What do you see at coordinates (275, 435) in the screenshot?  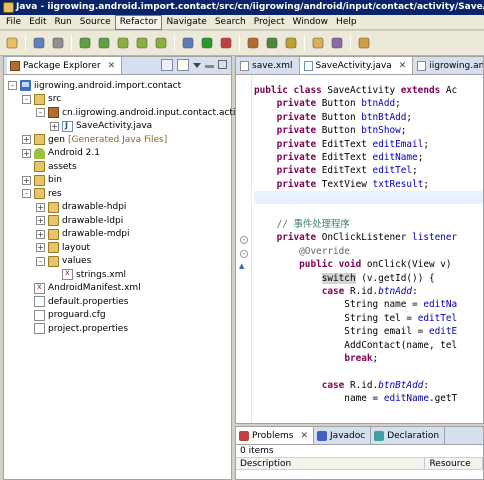 I see `tab-problems: Problems ✕` at bounding box center [275, 435].